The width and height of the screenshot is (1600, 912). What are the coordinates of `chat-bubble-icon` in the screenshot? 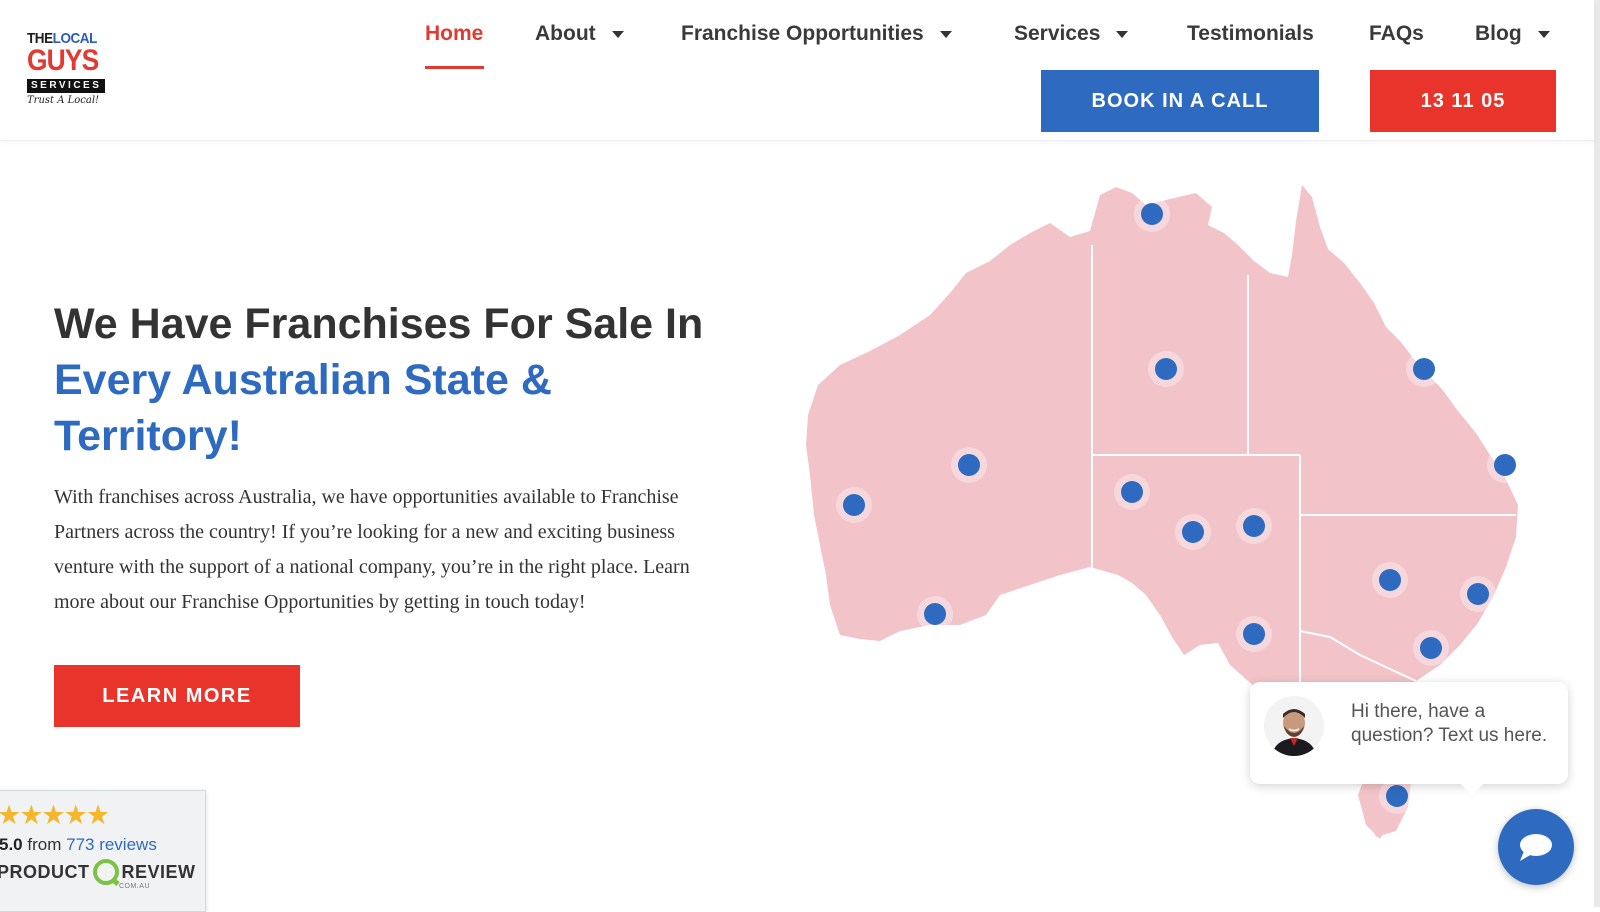 It's located at (1536, 847).